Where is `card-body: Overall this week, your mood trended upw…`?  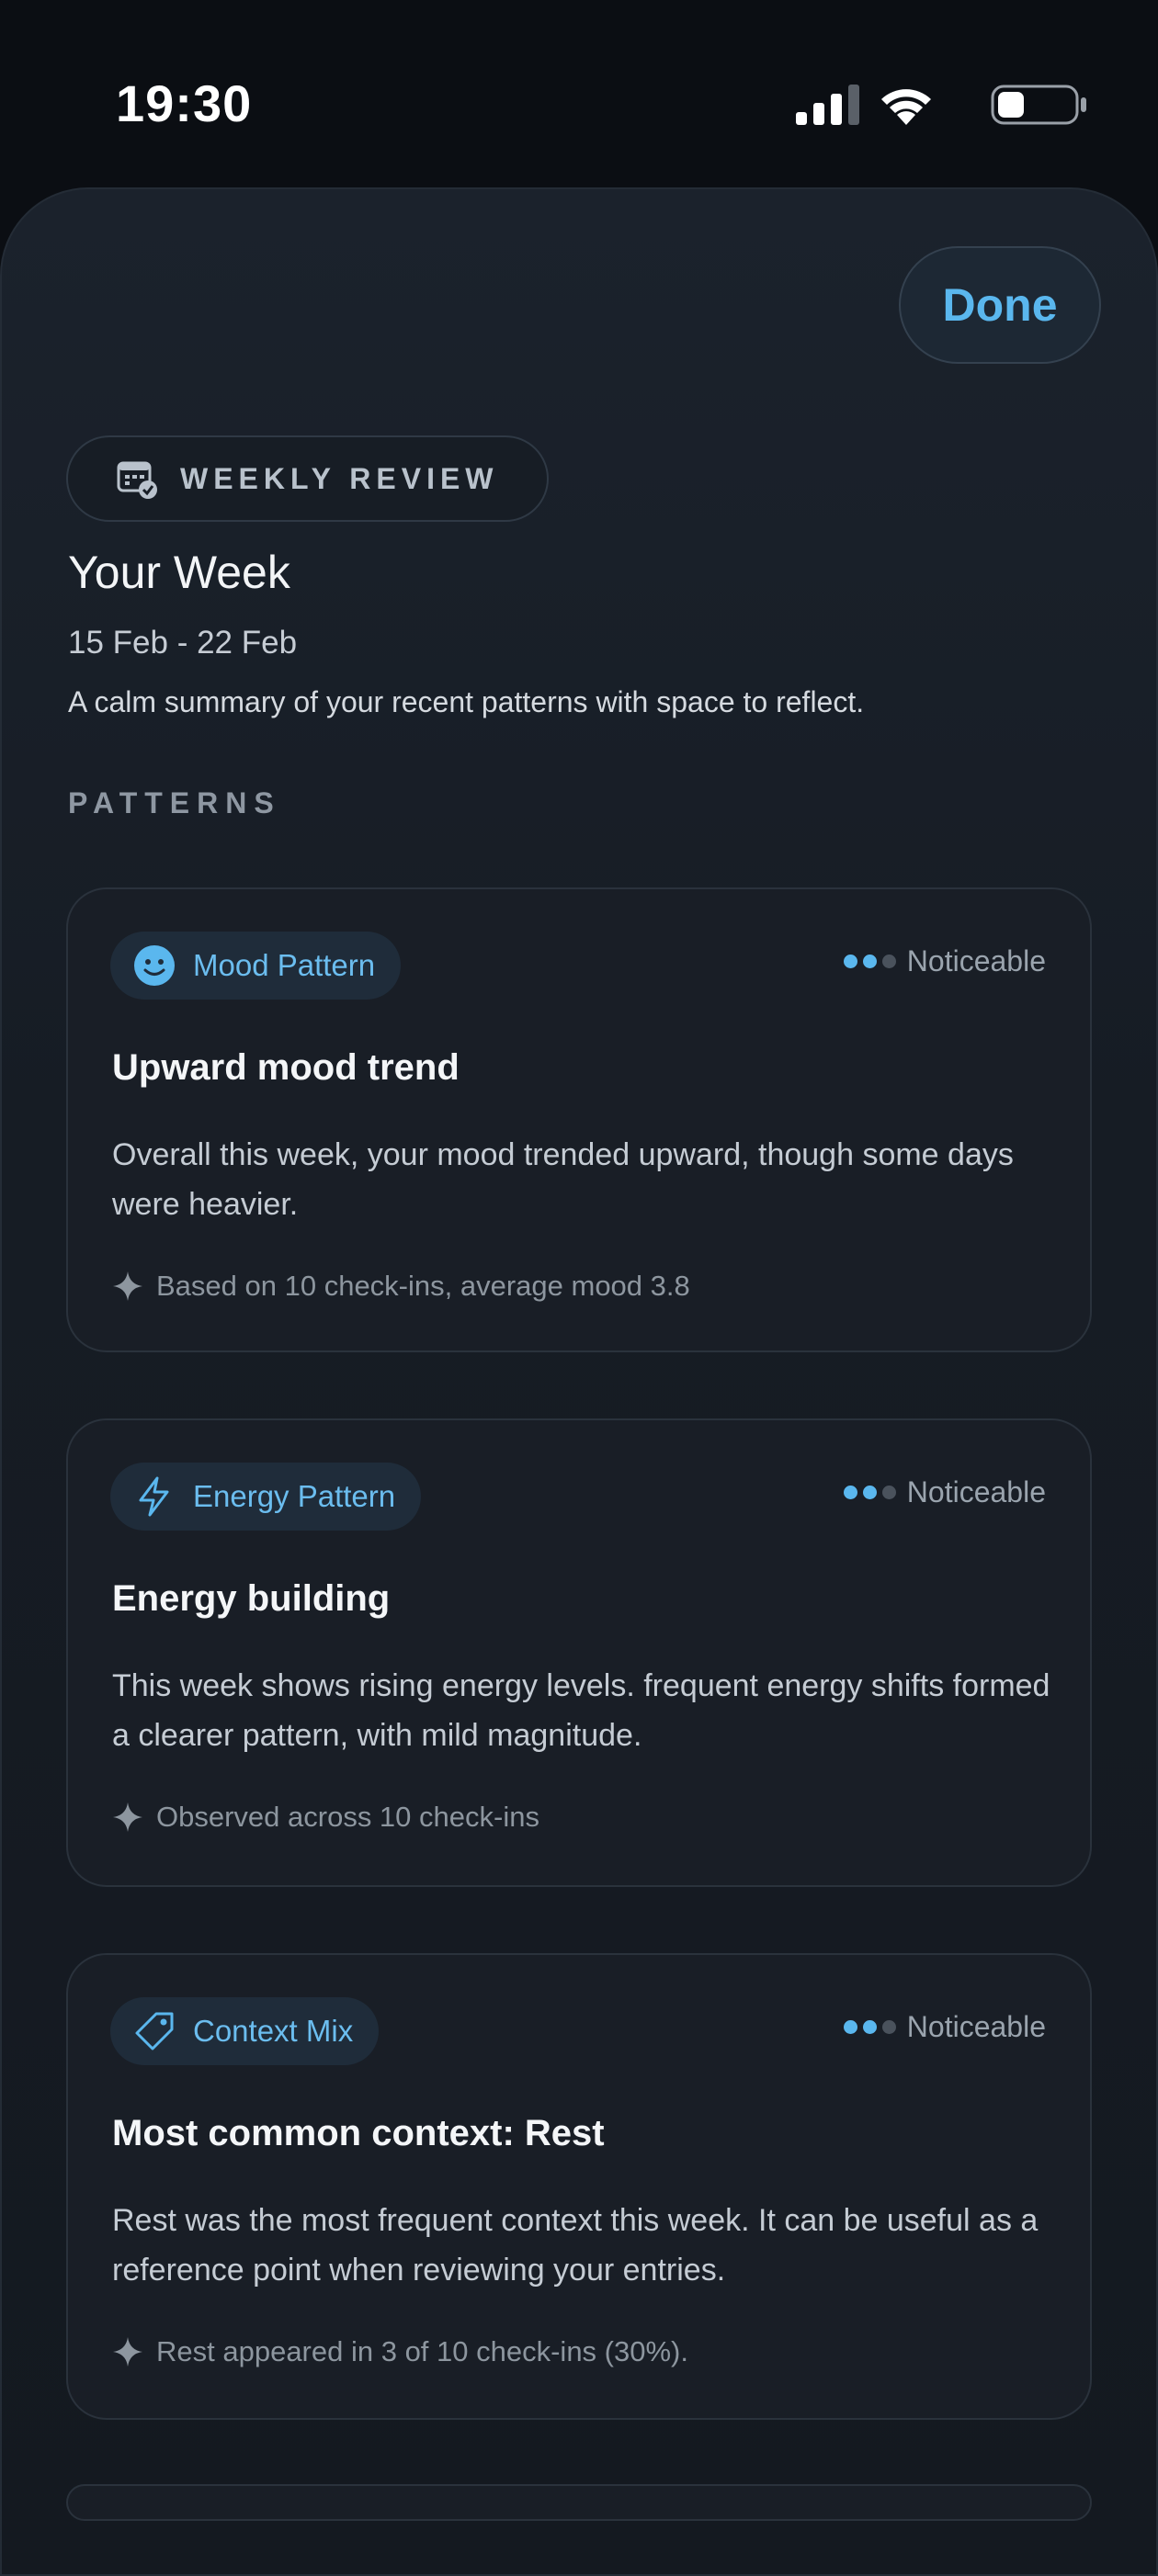
card-body: Overall this week, your mood trended upw… is located at coordinates (563, 1179).